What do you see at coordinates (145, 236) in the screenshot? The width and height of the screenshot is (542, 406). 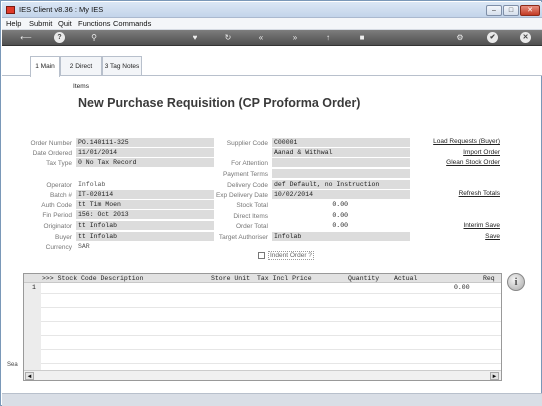 I see `buyer-field: tt Infolab` at bounding box center [145, 236].